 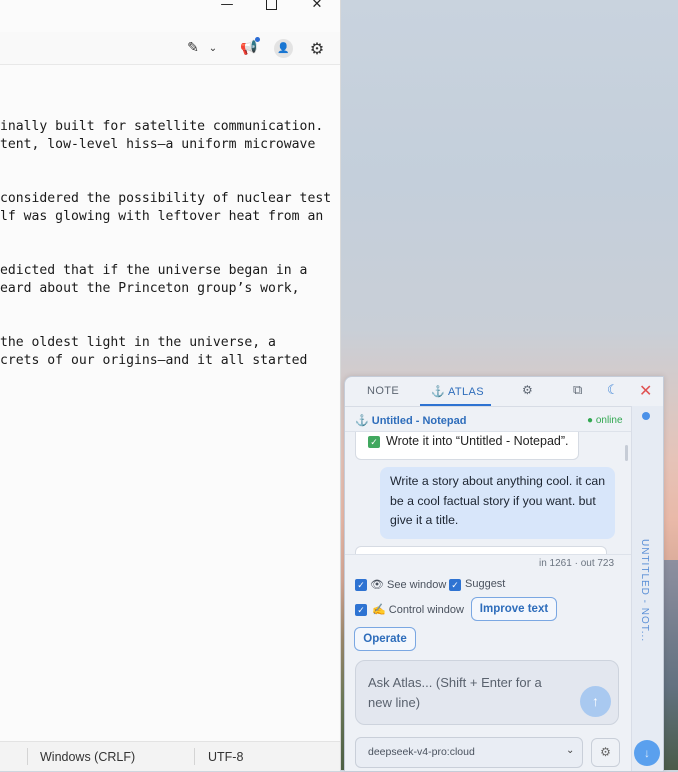 I want to click on model-select: deepseek-v4-pro:cloud ⌄, so click(x=469, y=752).